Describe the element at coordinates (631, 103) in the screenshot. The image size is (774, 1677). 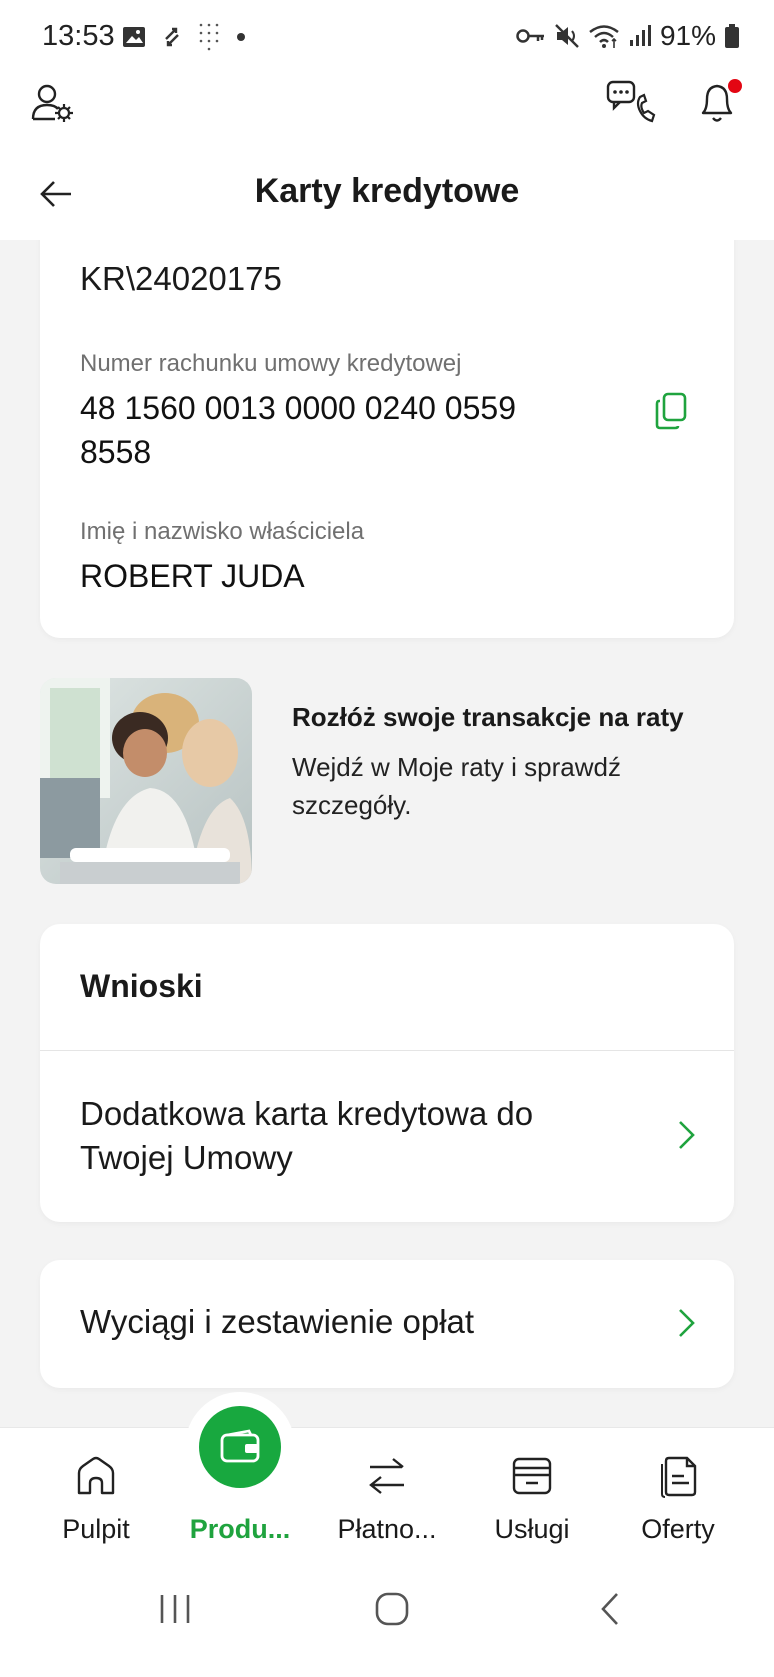
I see `chat-phone-icon` at that location.